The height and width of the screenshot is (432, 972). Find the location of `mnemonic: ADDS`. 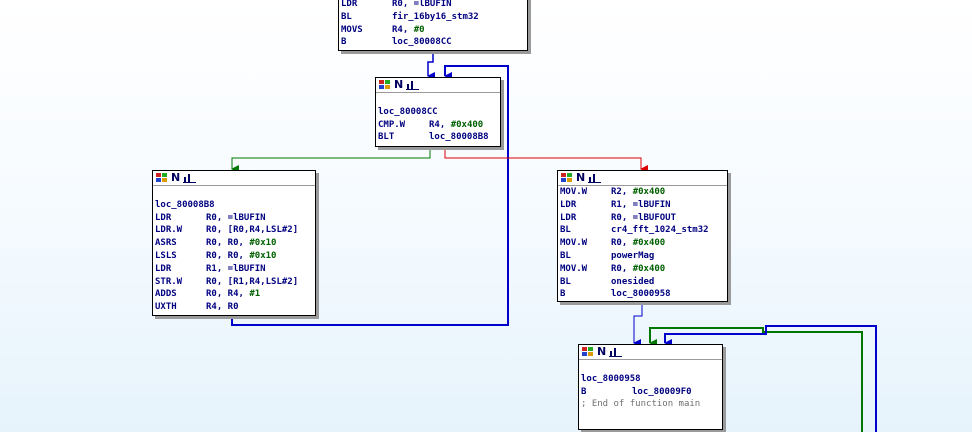

mnemonic: ADDS is located at coordinates (180, 294).